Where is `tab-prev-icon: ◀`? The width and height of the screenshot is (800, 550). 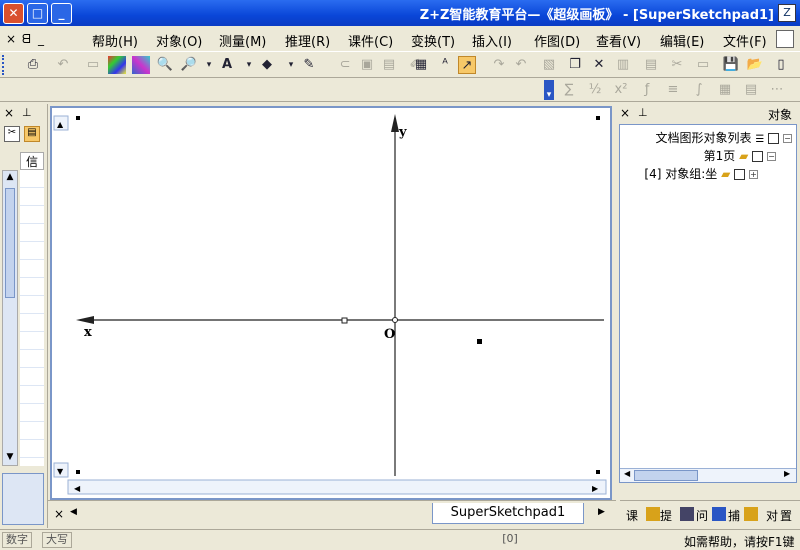 tab-prev-icon: ◀ is located at coordinates (73, 512).